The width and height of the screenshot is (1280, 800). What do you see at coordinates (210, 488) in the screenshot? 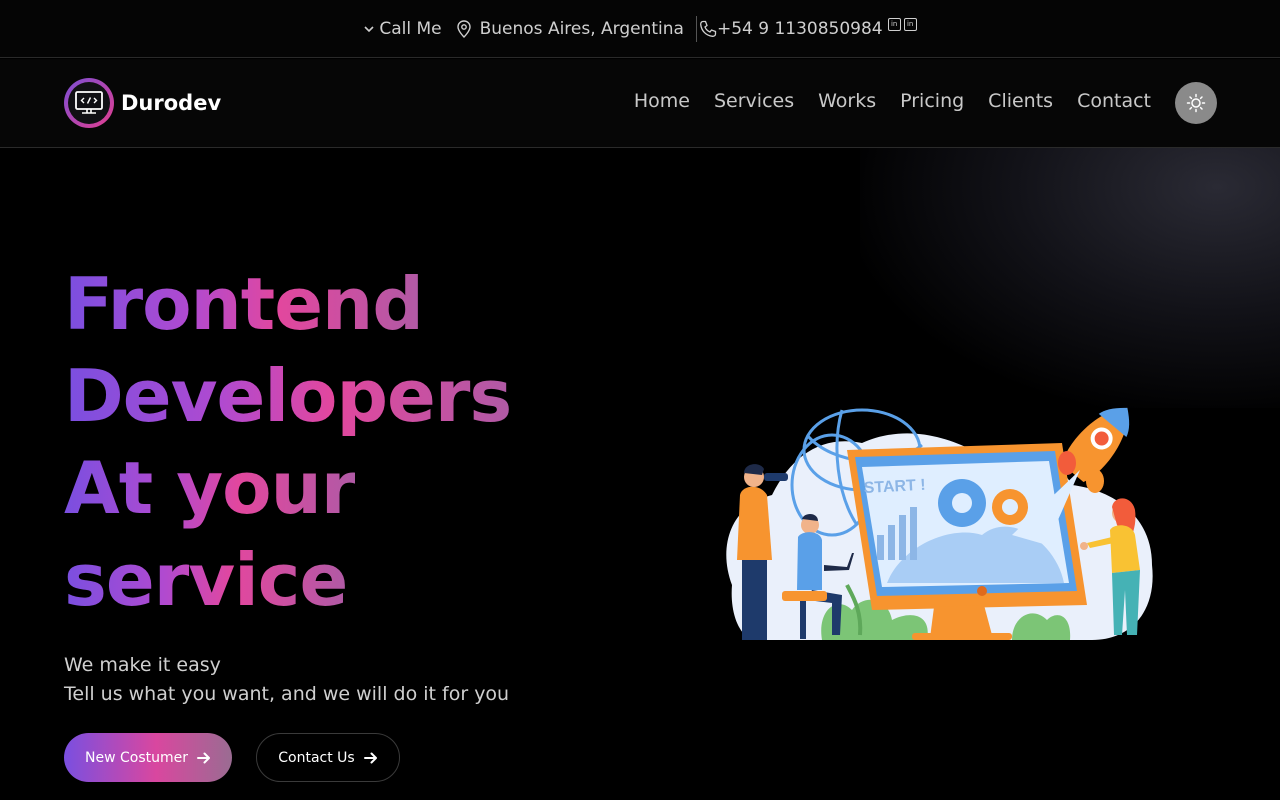
I see `headline-line: At your` at bounding box center [210, 488].